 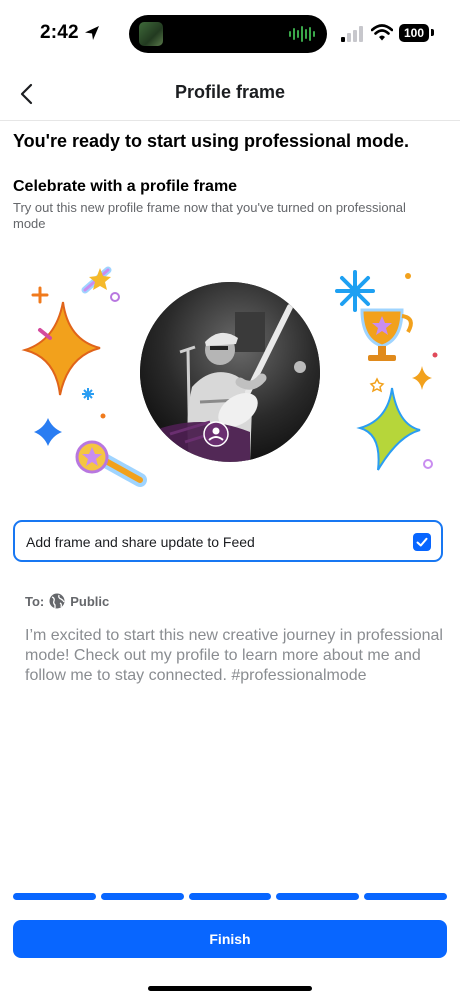 I want to click on add-frame-checkbox, so click(x=422, y=542).